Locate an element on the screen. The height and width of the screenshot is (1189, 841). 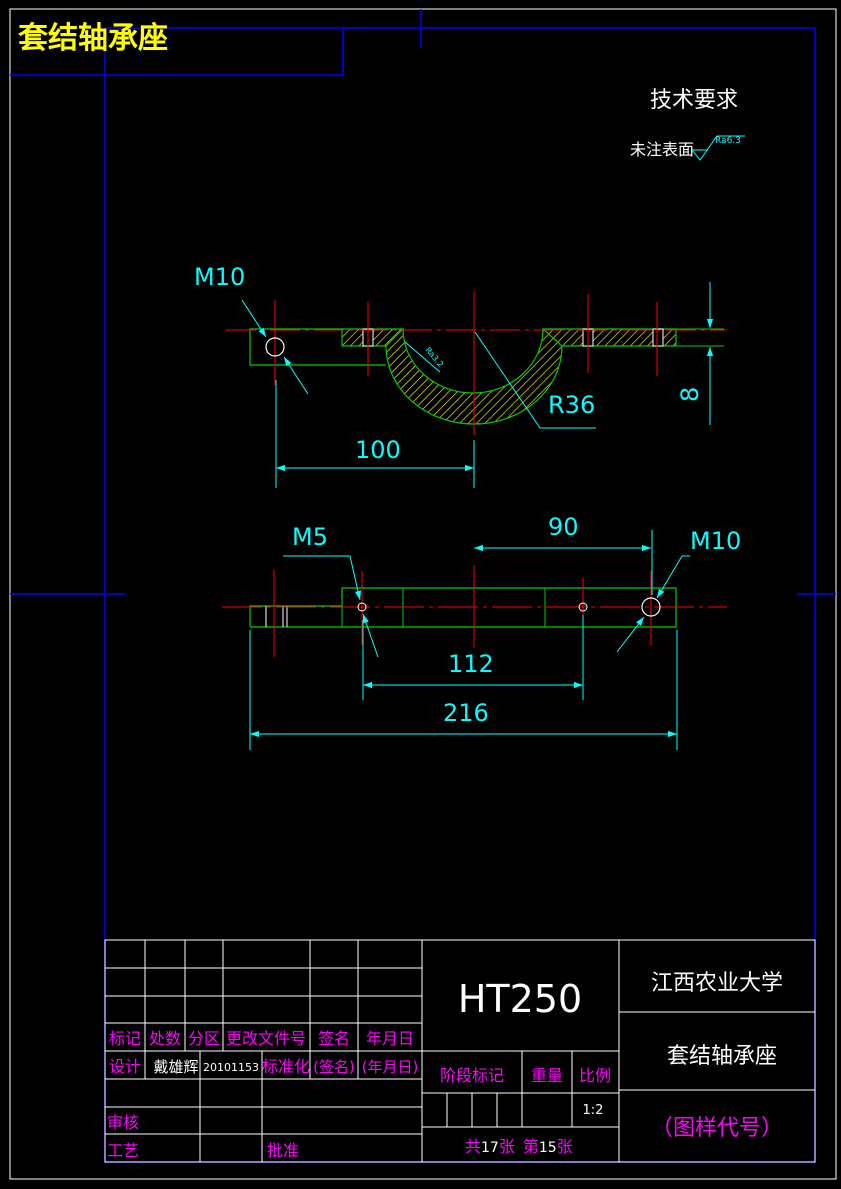
top-view: M10 R36 Ra3.2 100 8 is located at coordinates (460, 375).